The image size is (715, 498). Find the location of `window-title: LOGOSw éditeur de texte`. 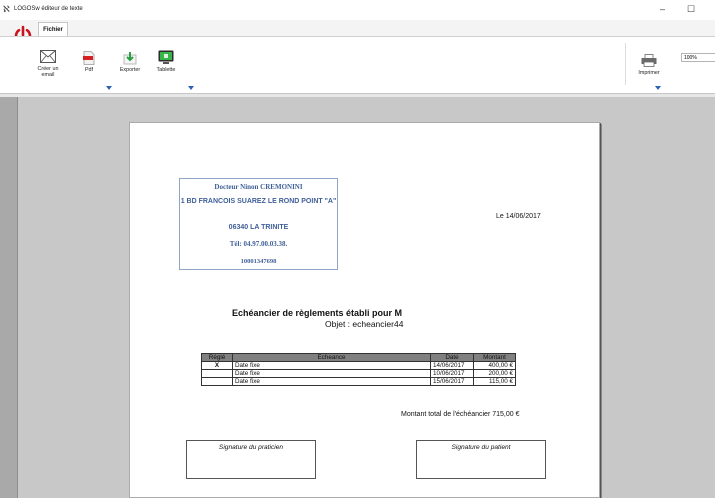

window-title: LOGOSw éditeur de texte is located at coordinates (48, 9).